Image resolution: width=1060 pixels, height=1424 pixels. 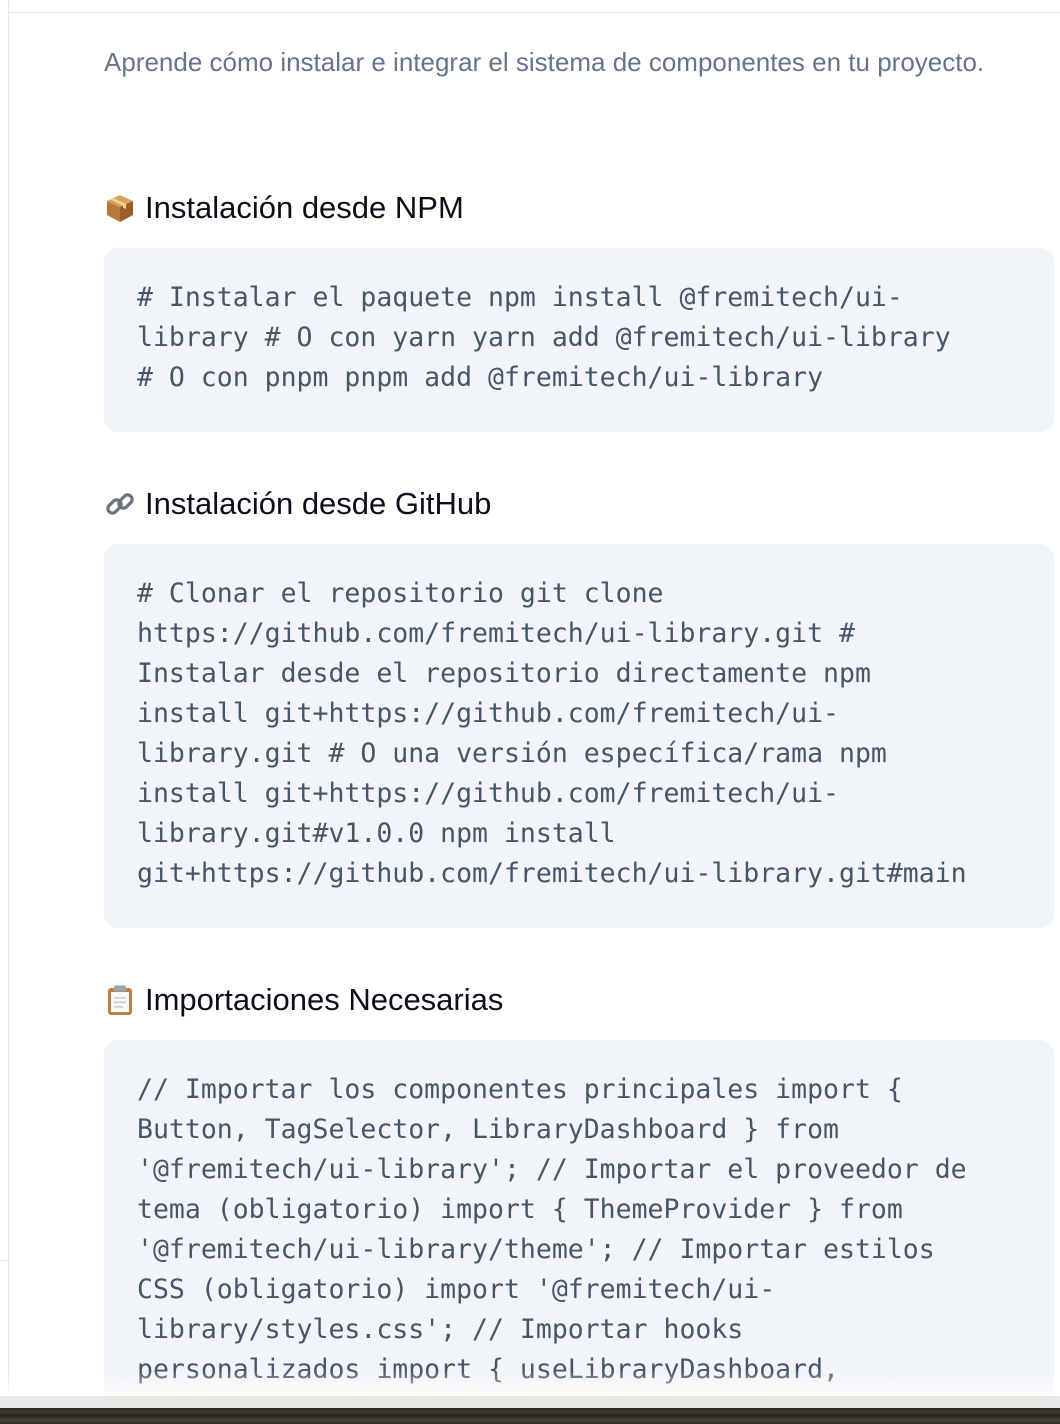 I want to click on package-icon, so click(x=120, y=208).